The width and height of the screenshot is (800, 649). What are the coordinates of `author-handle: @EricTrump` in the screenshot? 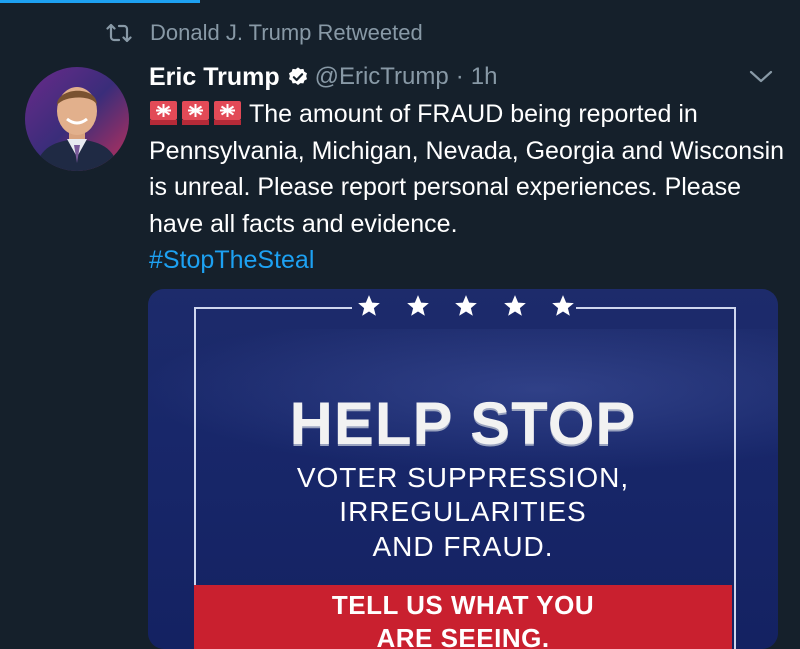 It's located at (382, 77).